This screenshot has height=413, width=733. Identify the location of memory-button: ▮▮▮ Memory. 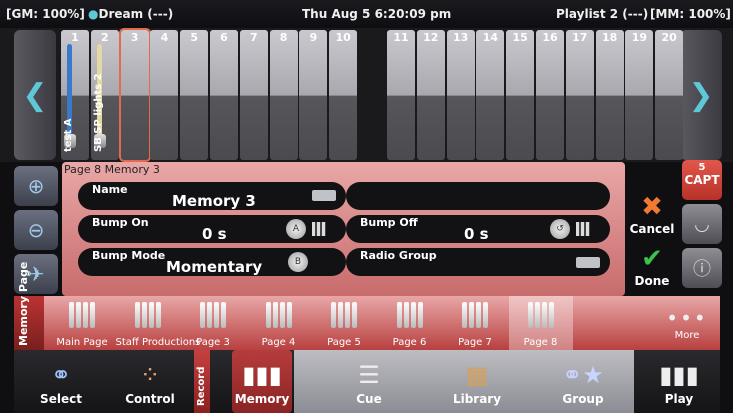
(262, 381).